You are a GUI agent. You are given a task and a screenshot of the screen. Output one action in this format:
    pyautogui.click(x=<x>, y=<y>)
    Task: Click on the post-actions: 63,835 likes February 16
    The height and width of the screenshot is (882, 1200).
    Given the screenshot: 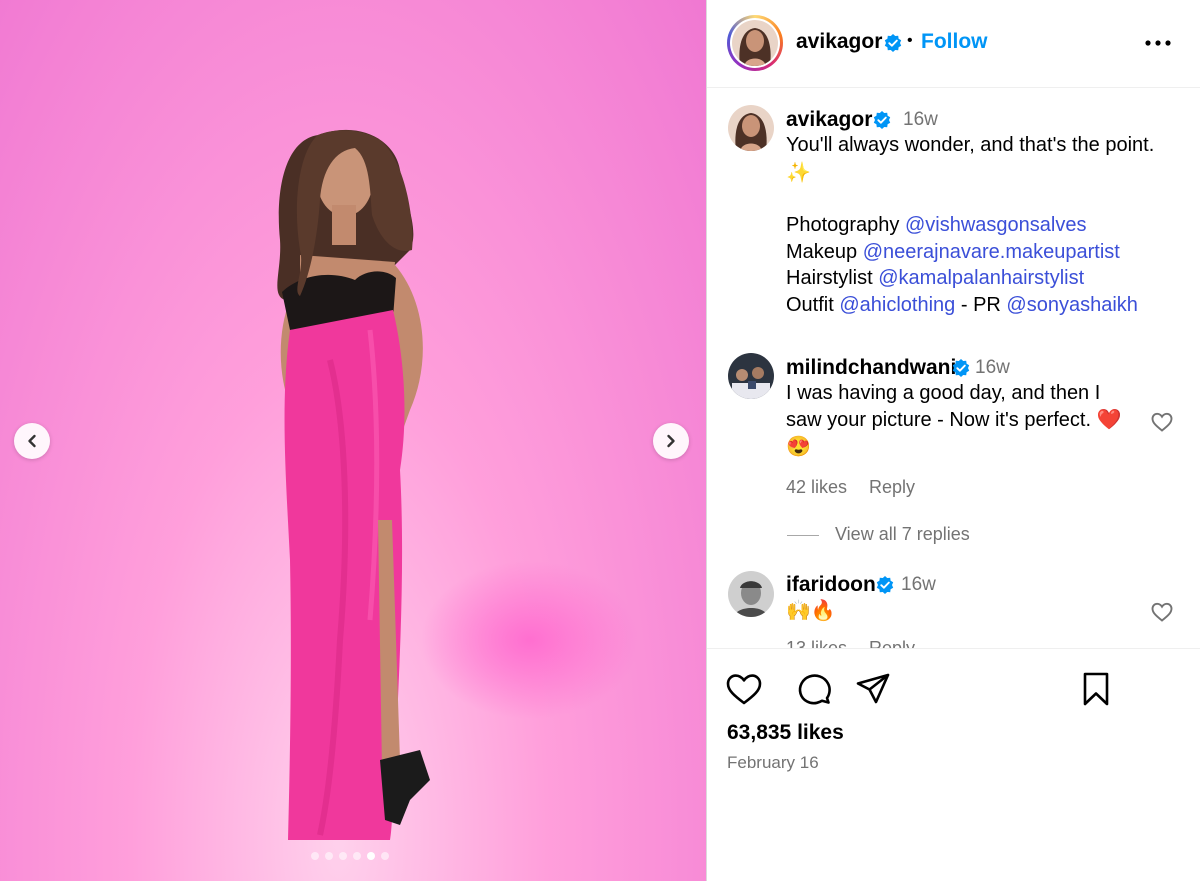 What is the action you would take?
    pyautogui.click(x=953, y=765)
    